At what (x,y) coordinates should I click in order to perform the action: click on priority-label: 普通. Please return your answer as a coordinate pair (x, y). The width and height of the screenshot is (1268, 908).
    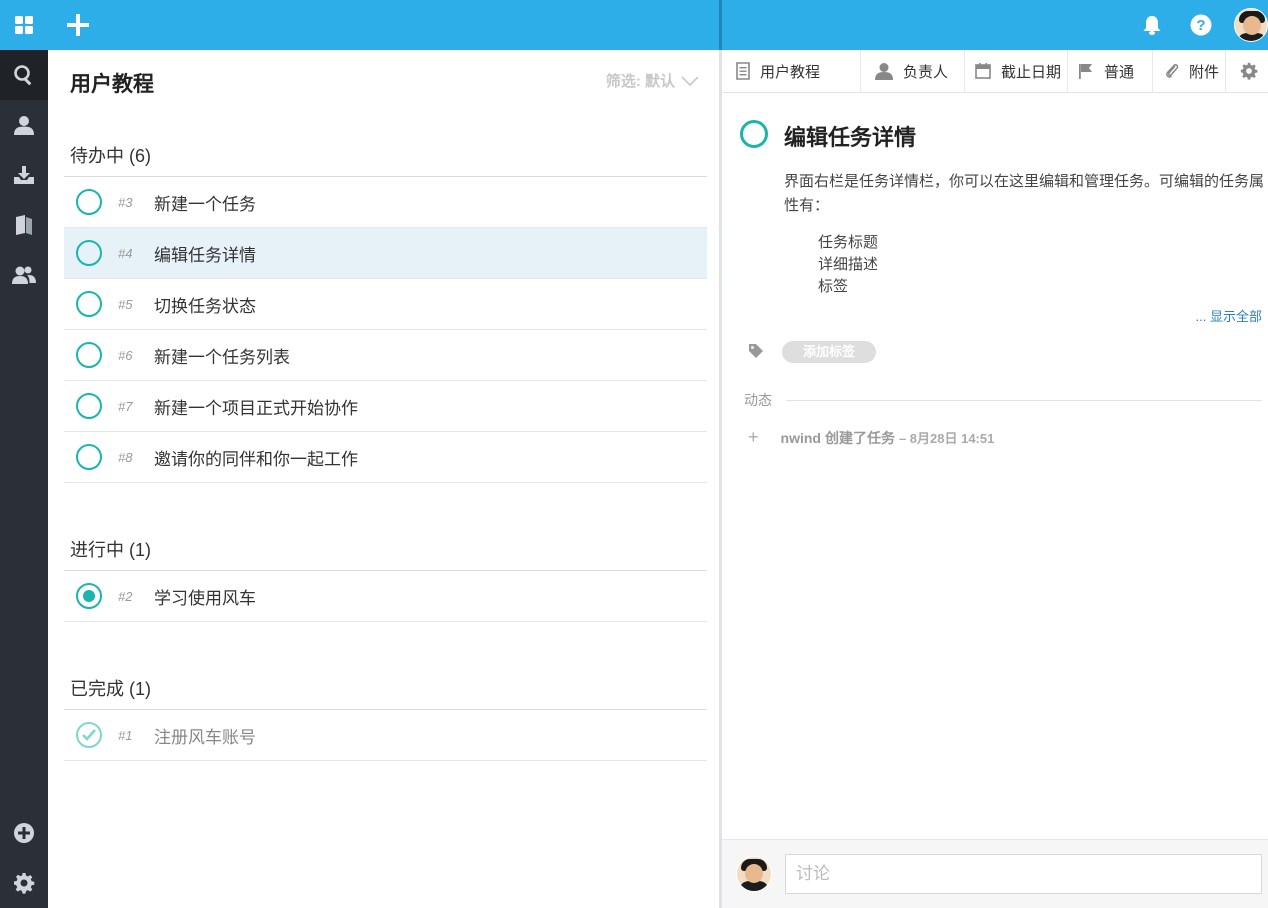
    Looking at the image, I should click on (1119, 72).